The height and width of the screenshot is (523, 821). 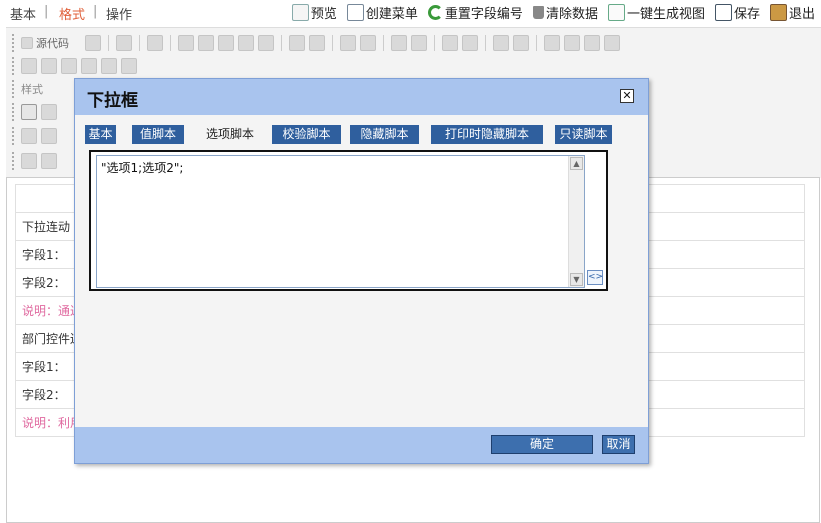 What do you see at coordinates (49, 66) in the screenshot?
I see `flash-icon` at bounding box center [49, 66].